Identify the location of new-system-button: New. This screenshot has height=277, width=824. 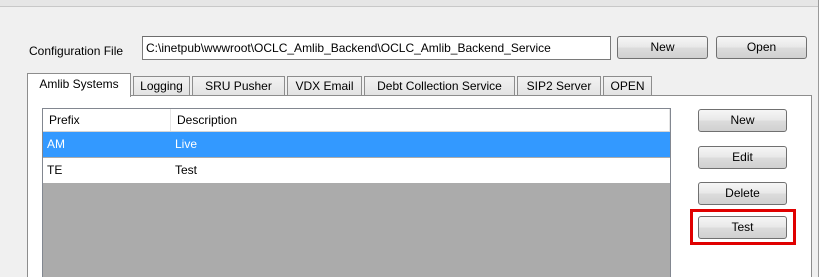
(742, 120).